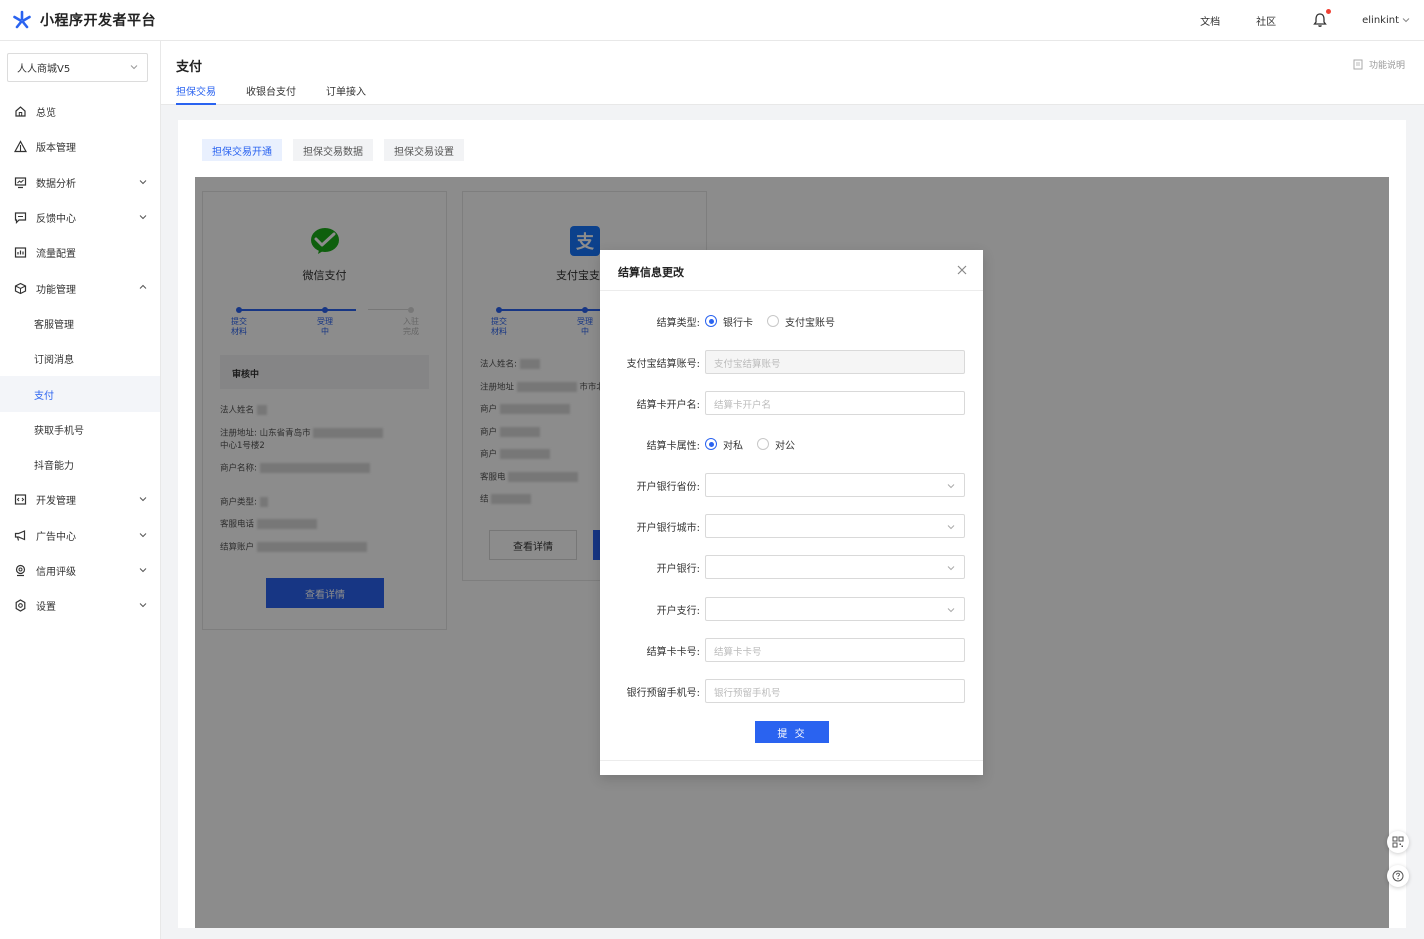 This screenshot has width=1424, height=939. Describe the element at coordinates (20, 535) in the screenshot. I see `megaphone-icon` at that location.